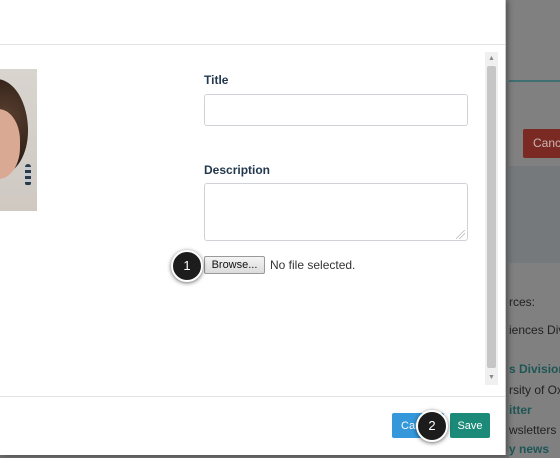 Image resolution: width=560 pixels, height=458 pixels. What do you see at coordinates (187, 266) in the screenshot?
I see `callout-marker-1: 1` at bounding box center [187, 266].